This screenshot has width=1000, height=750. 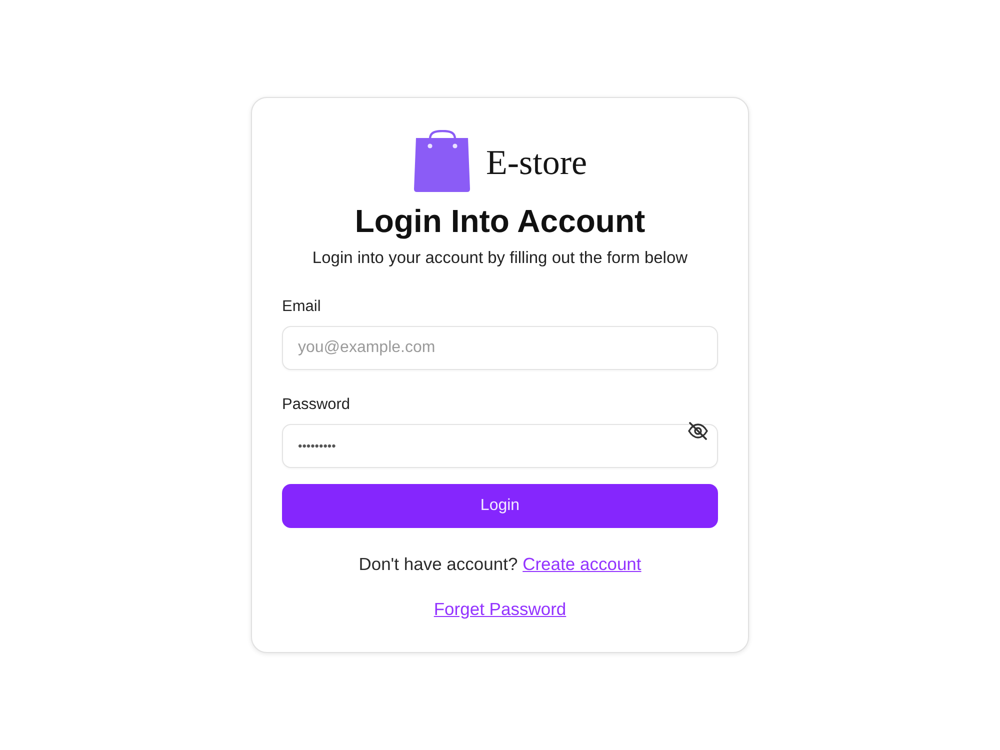 What do you see at coordinates (441, 161) in the screenshot?
I see `shopping-bag-icon` at bounding box center [441, 161].